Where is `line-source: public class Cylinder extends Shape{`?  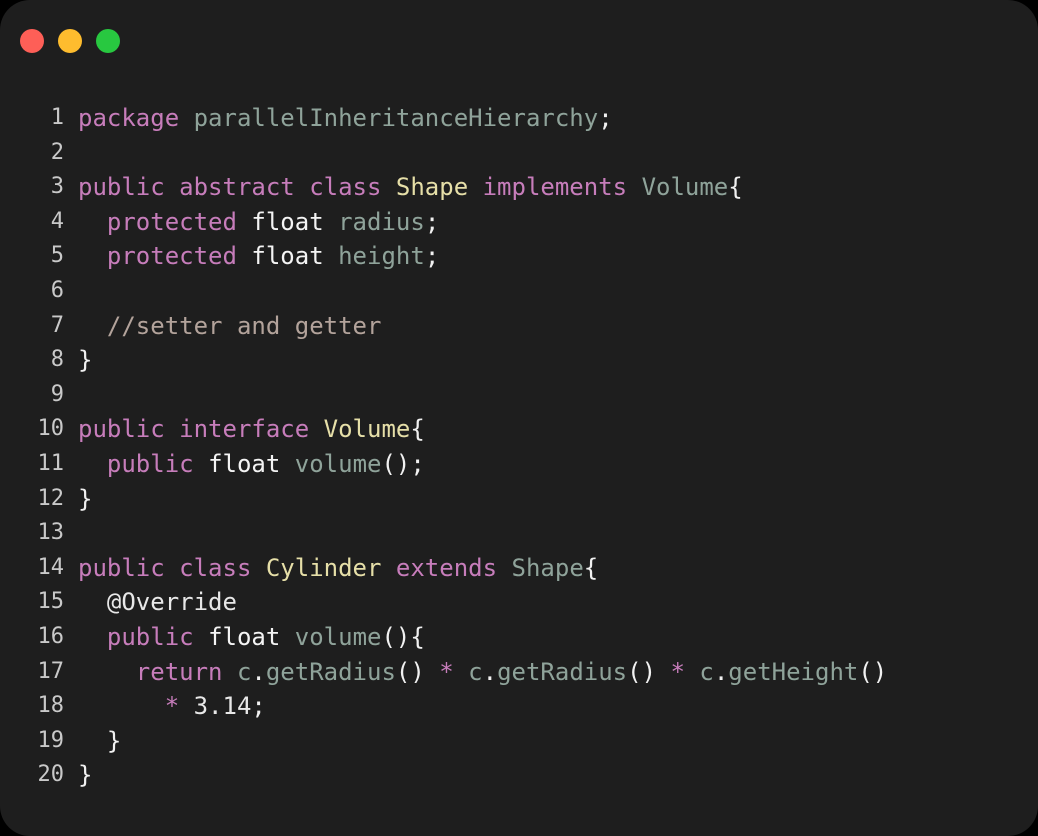 line-source: public class Cylinder extends Shape{ is located at coordinates (338, 568).